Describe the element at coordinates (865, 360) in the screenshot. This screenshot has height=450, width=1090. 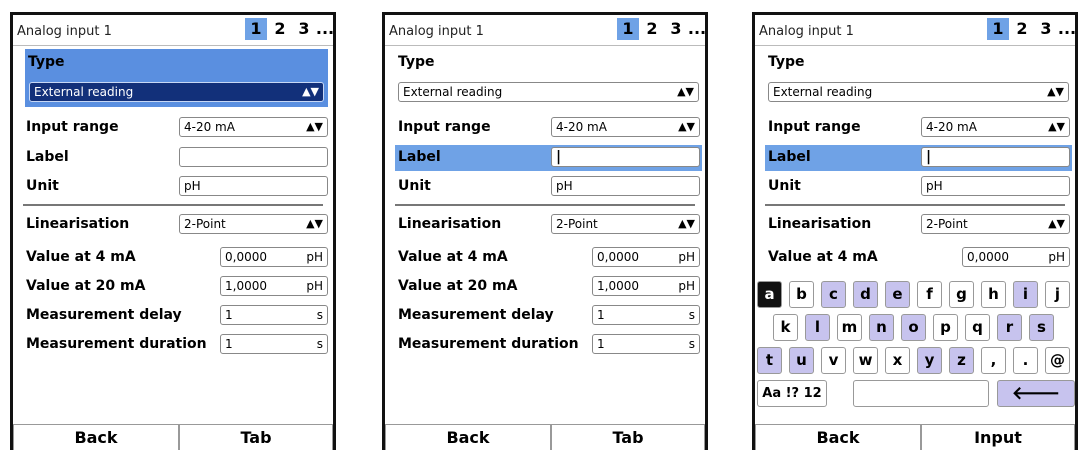
I see `key-w: w` at that location.